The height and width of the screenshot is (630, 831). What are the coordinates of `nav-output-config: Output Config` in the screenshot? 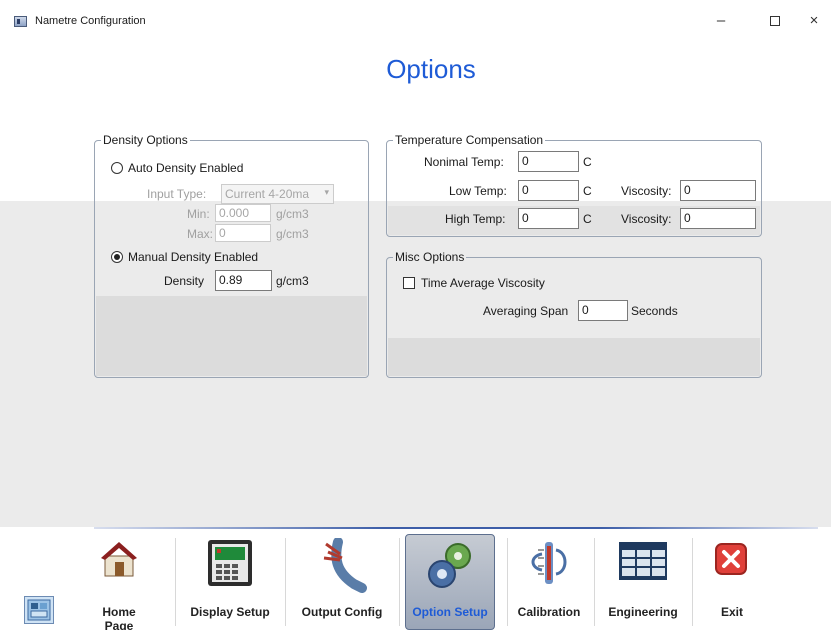 It's located at (342, 581).